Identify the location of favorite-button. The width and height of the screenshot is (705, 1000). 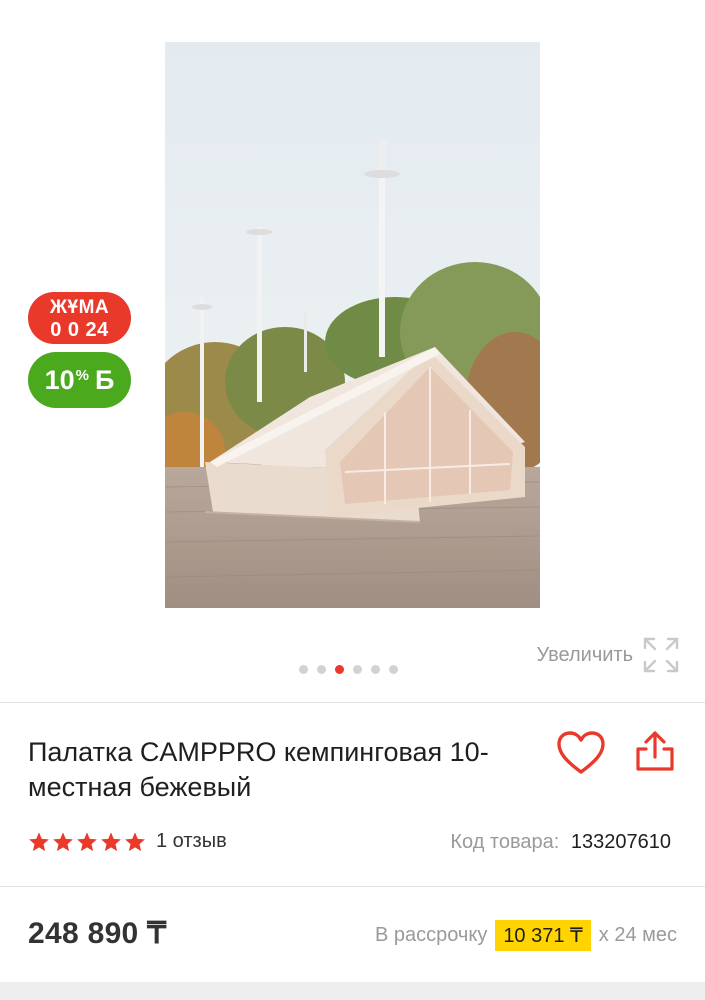
(581, 753).